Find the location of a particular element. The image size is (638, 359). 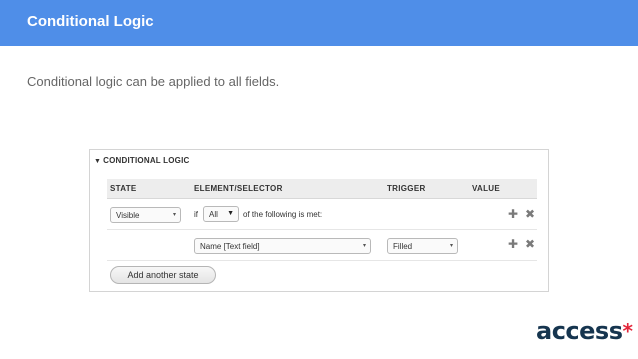

panel-legend: ▼ CONDITIONAL LOGIC is located at coordinates (142, 160).